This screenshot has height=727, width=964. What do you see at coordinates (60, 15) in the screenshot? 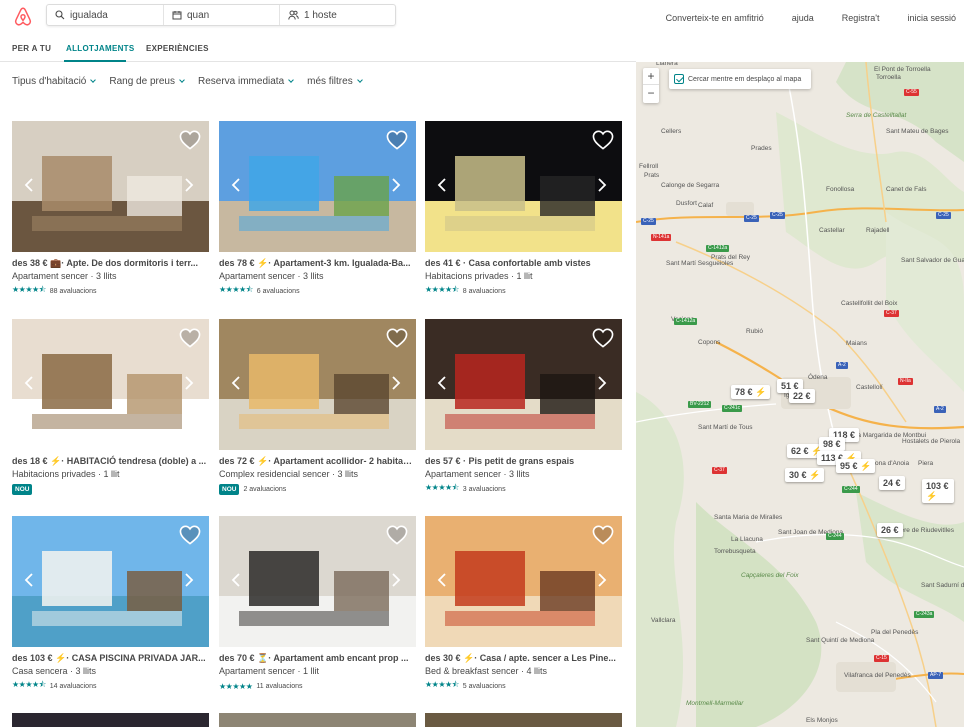
I see `search-icon` at bounding box center [60, 15].